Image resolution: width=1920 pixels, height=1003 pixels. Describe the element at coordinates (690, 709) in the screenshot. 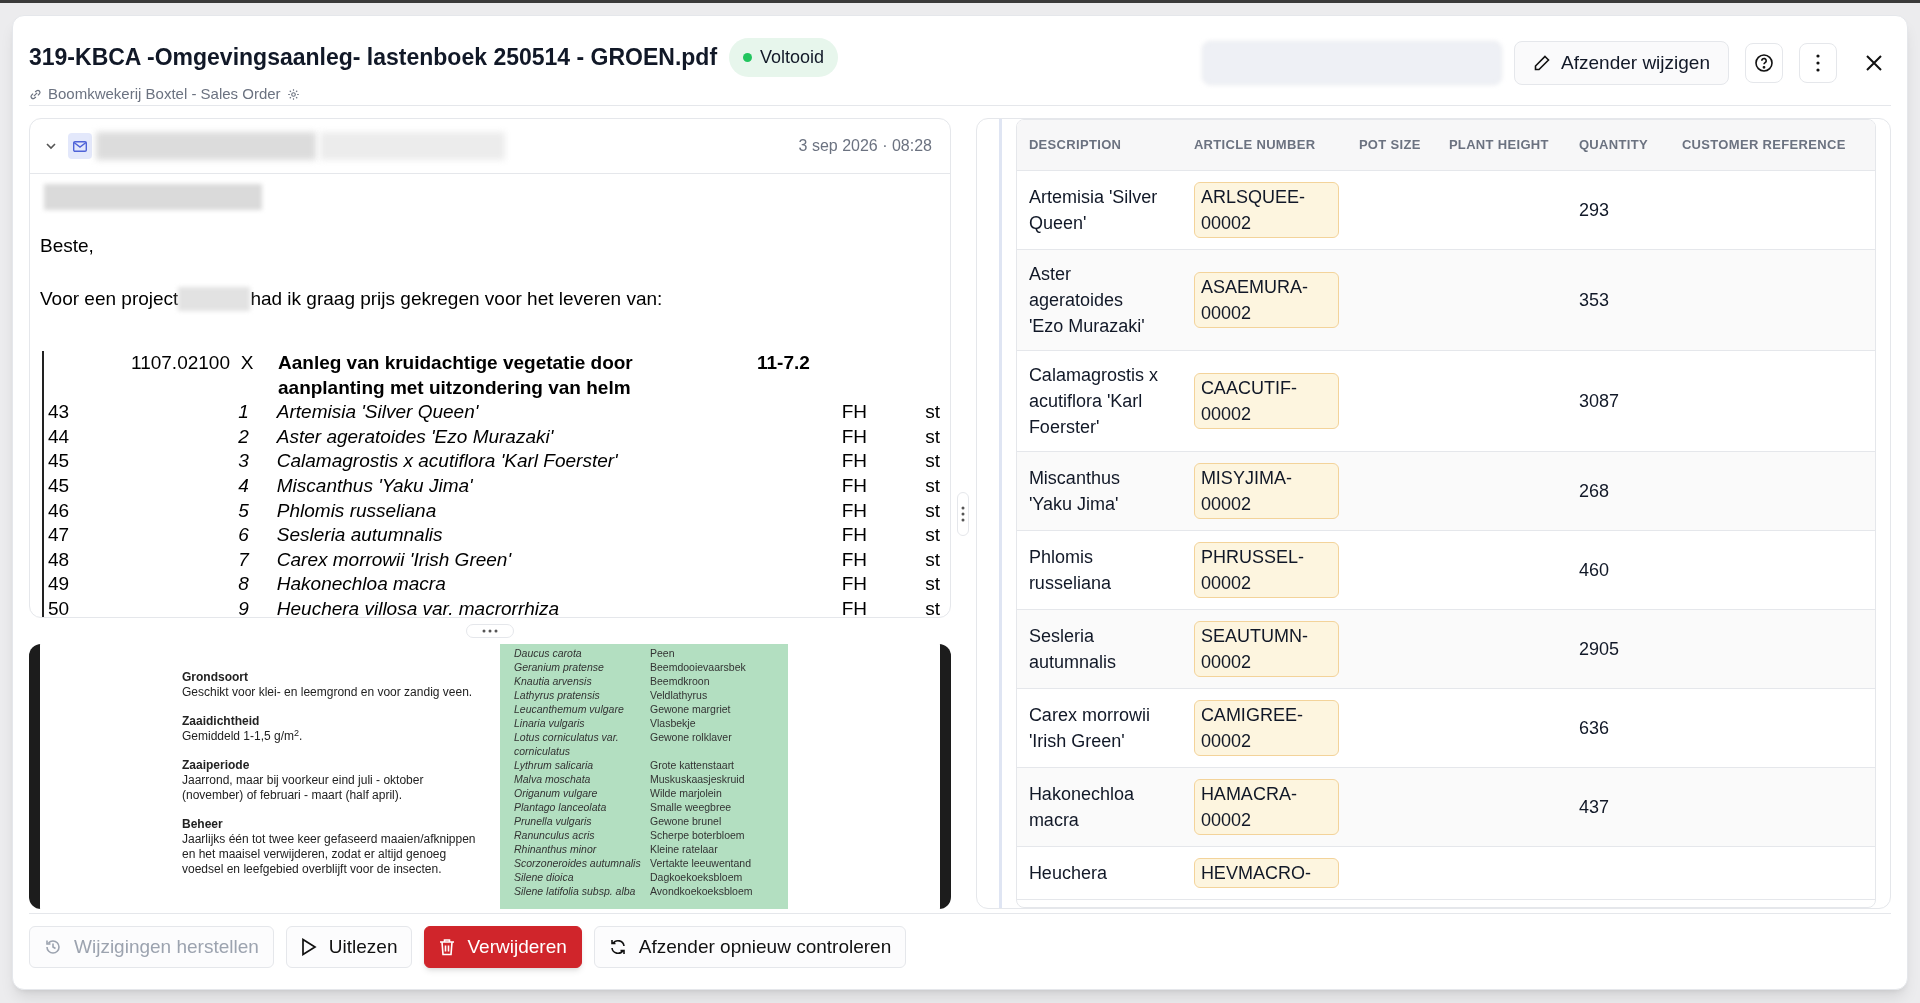

I see `common-name: Gewone margriet` at that location.